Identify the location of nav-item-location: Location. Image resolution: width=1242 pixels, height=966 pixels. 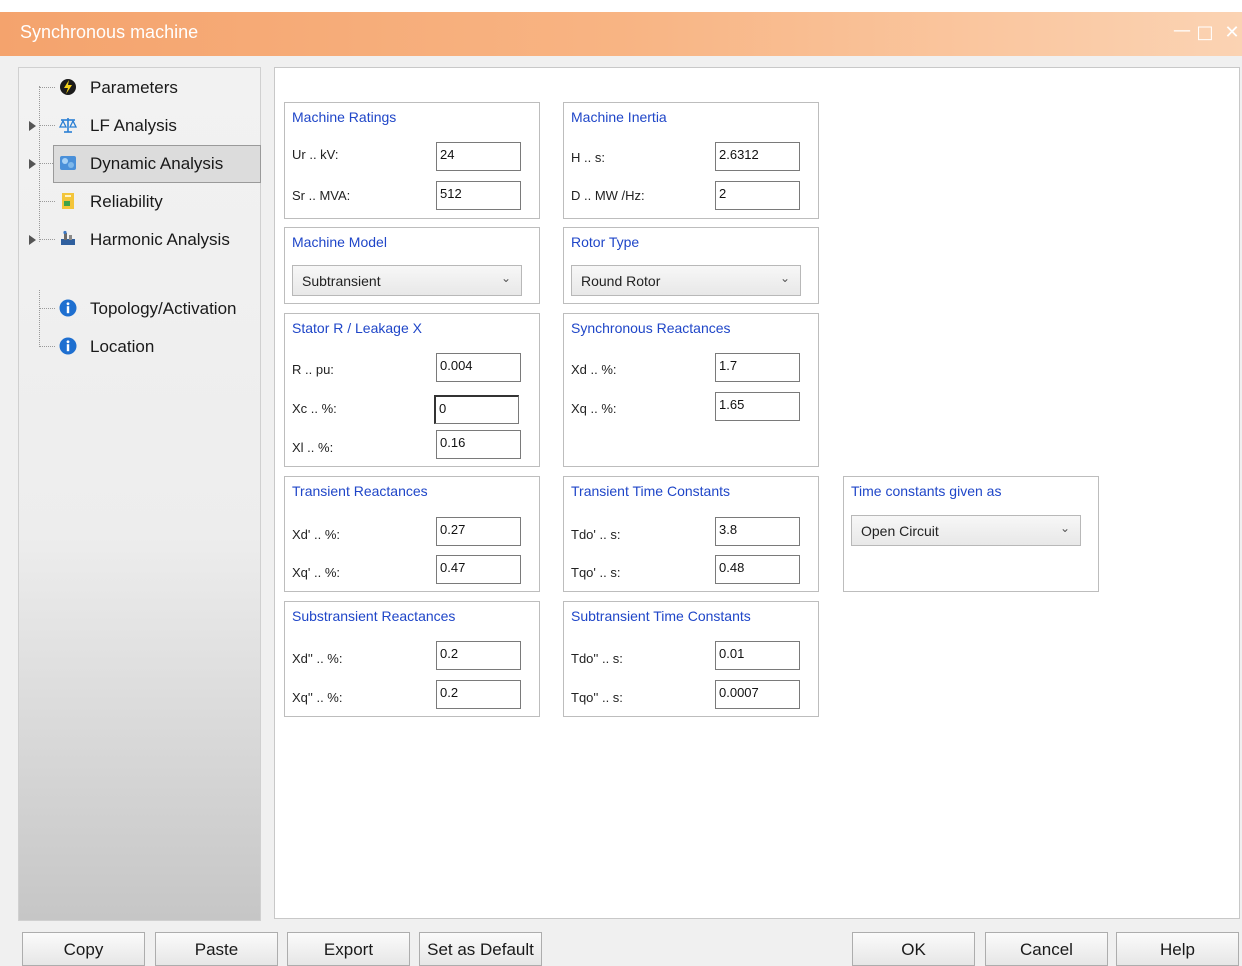
(139, 347).